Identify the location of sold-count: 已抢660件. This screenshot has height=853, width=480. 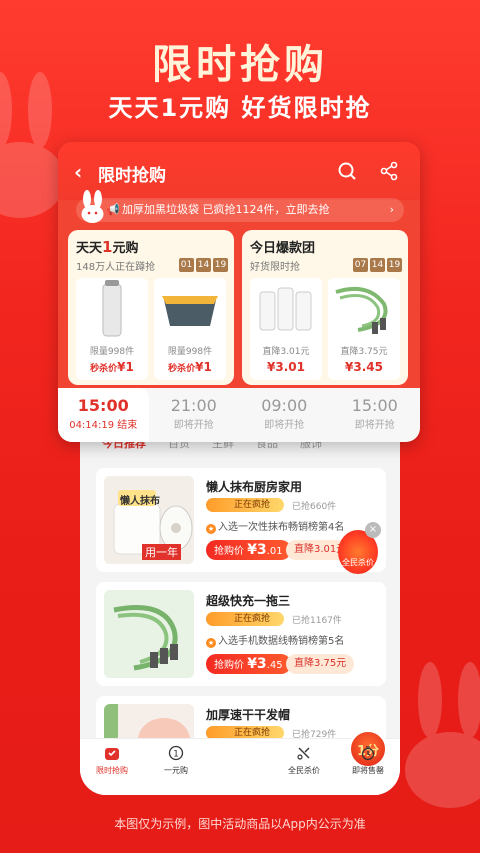
(314, 507).